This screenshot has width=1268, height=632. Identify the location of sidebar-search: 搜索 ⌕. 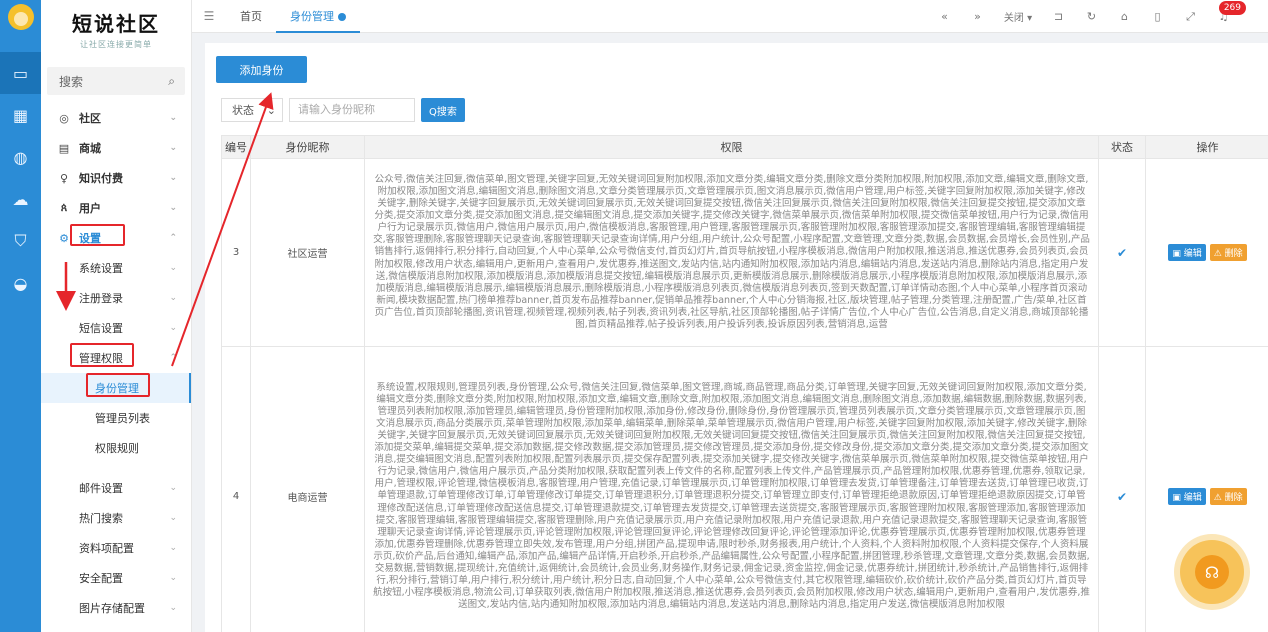
(116, 81).